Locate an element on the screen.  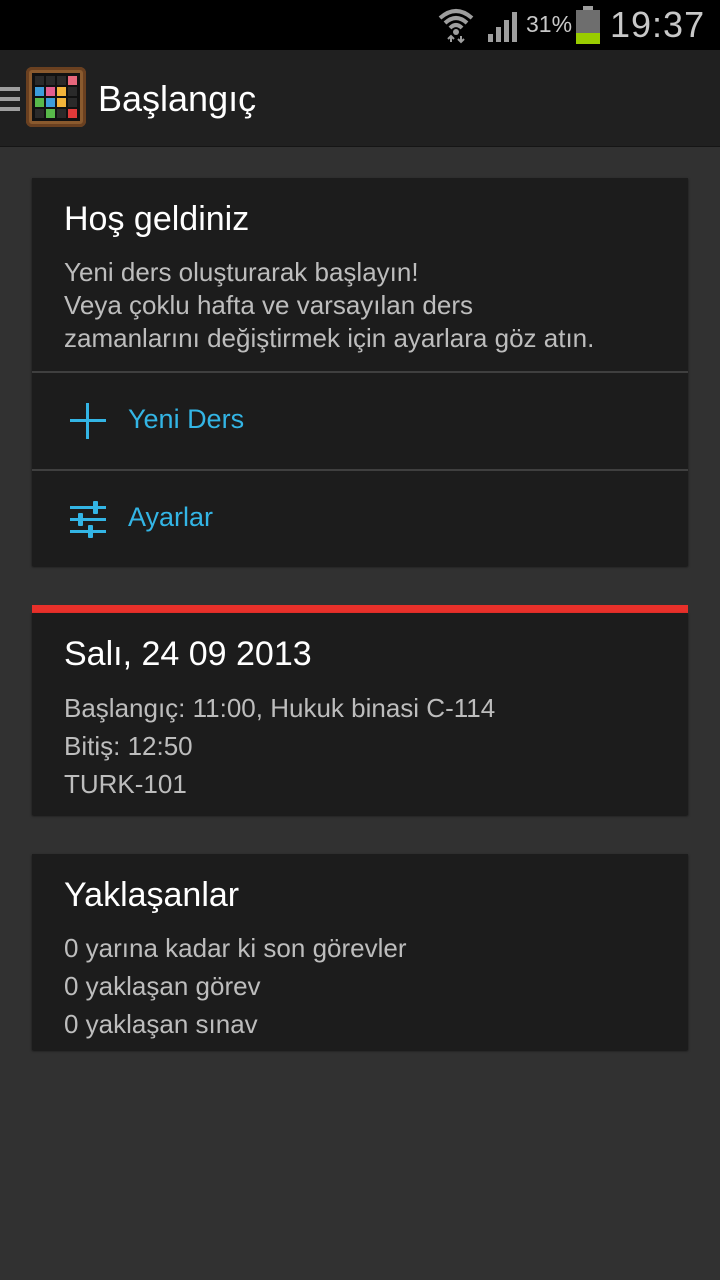
plus-icon is located at coordinates (88, 421).